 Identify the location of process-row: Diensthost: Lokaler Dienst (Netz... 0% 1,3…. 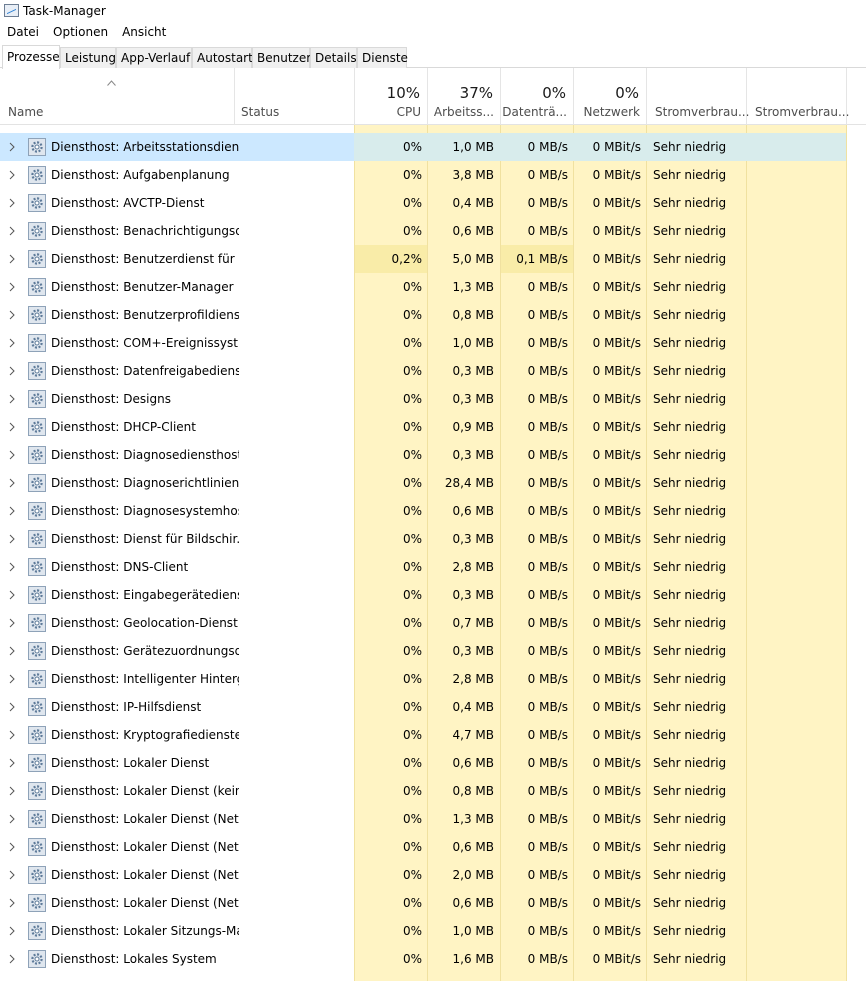
(433, 819).